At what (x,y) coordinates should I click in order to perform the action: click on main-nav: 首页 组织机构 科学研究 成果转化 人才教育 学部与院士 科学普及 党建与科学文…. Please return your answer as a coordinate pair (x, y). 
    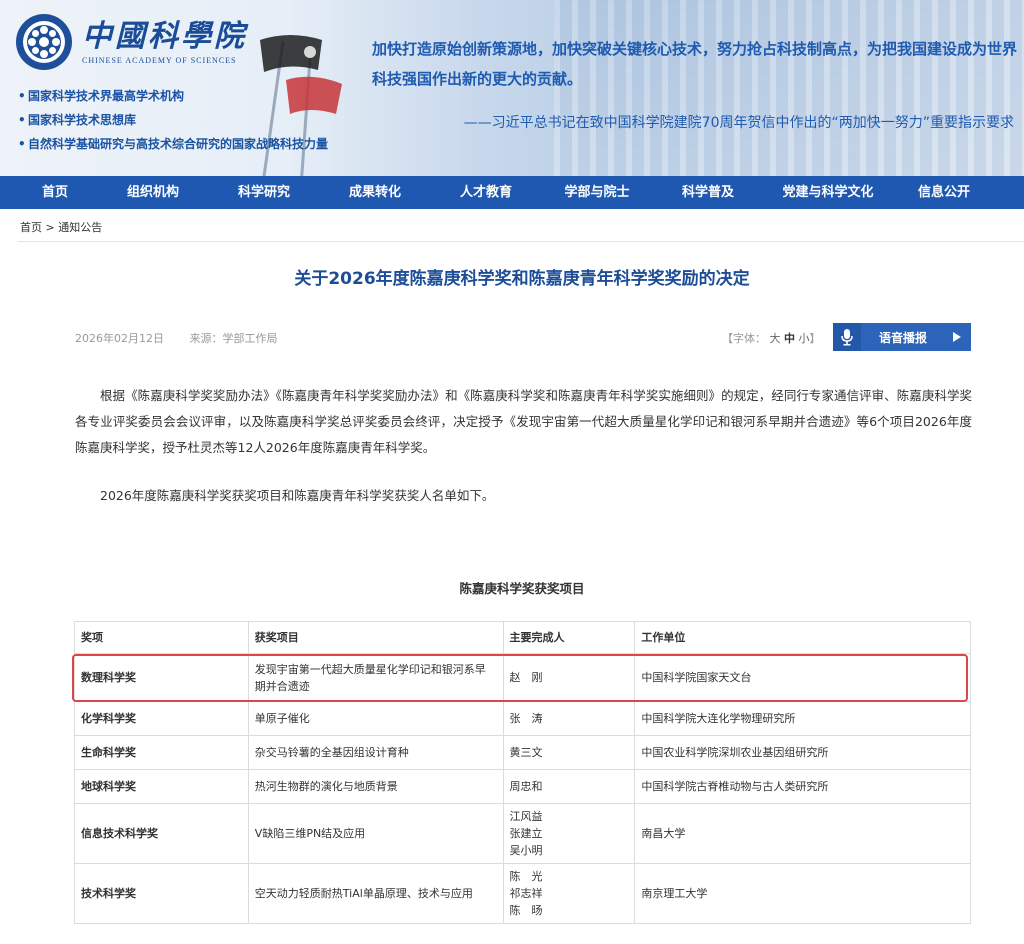
    Looking at the image, I should click on (512, 192).